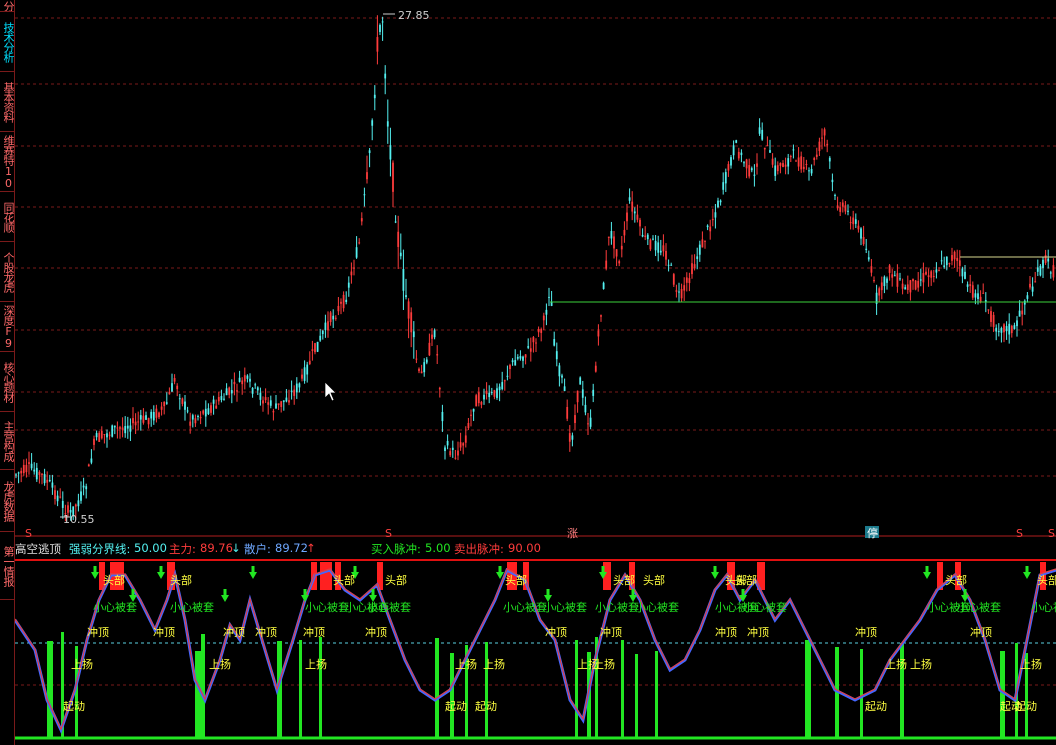  I want to click on price-marker: S, so click(1051, 533).